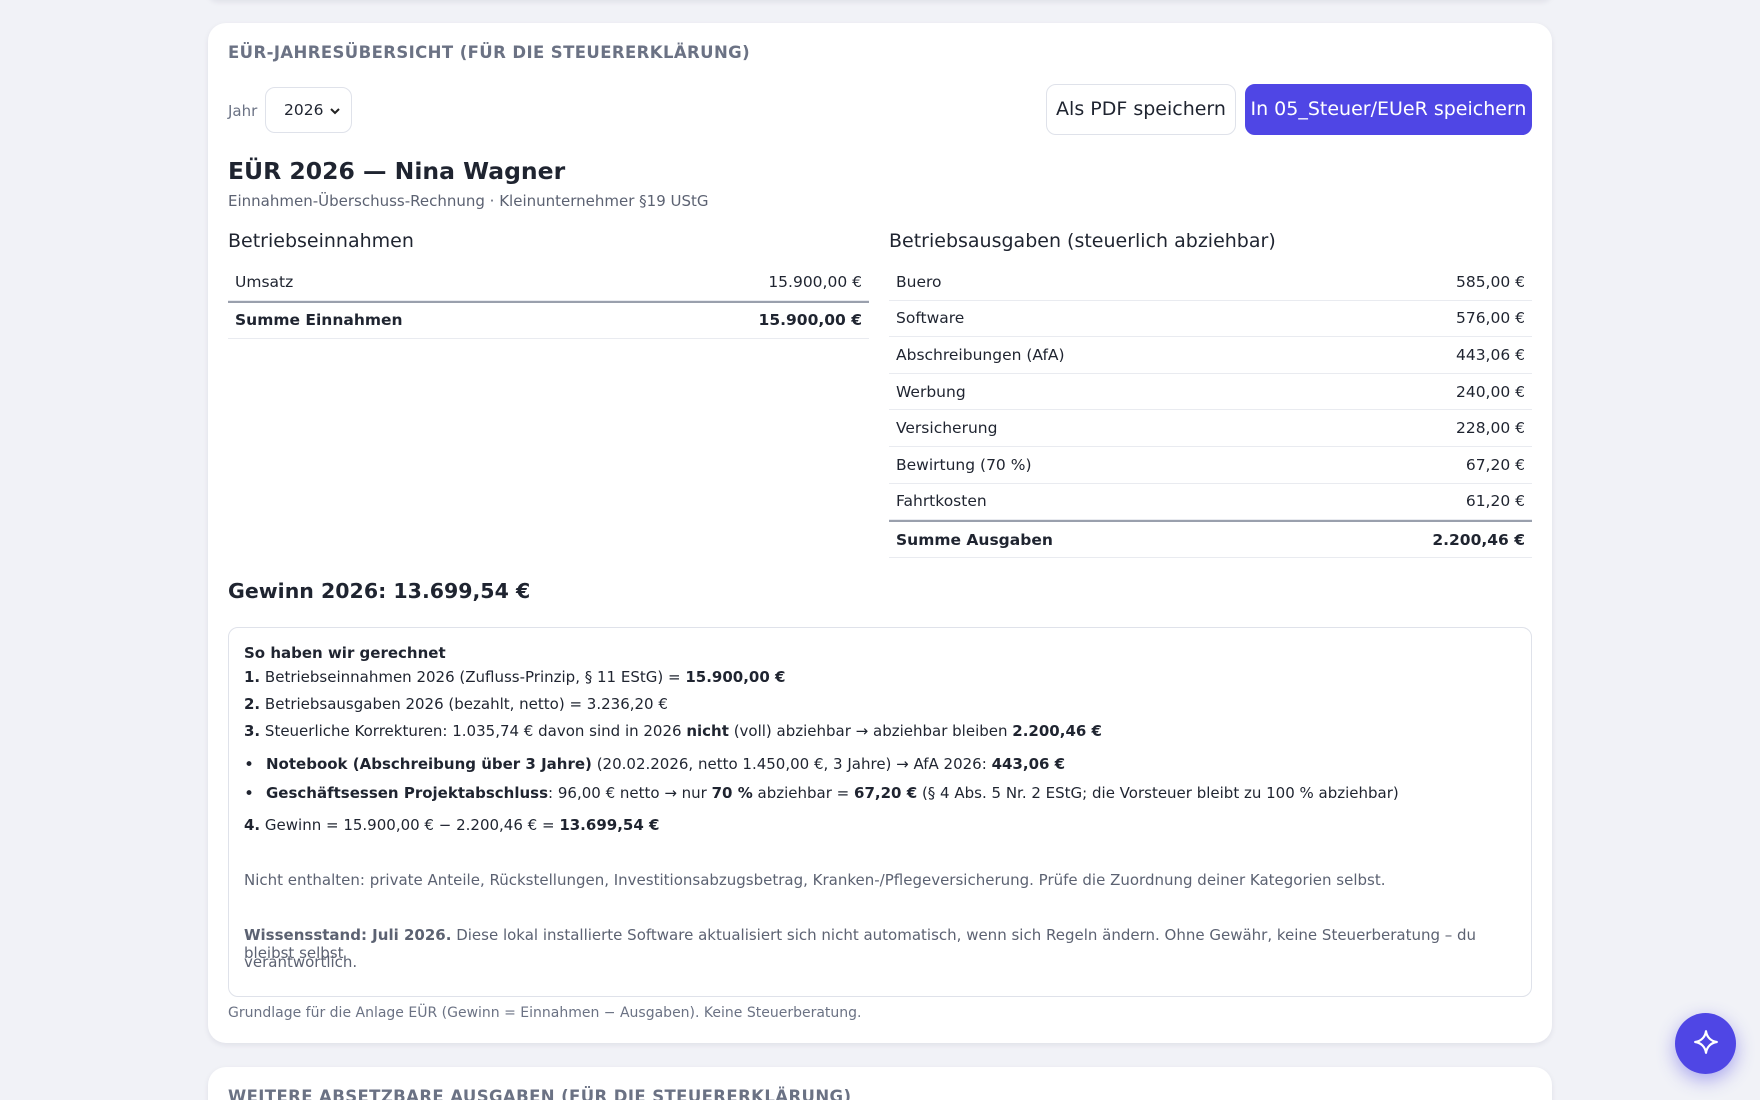  I want to click on row-label: Werbung, so click(931, 391).